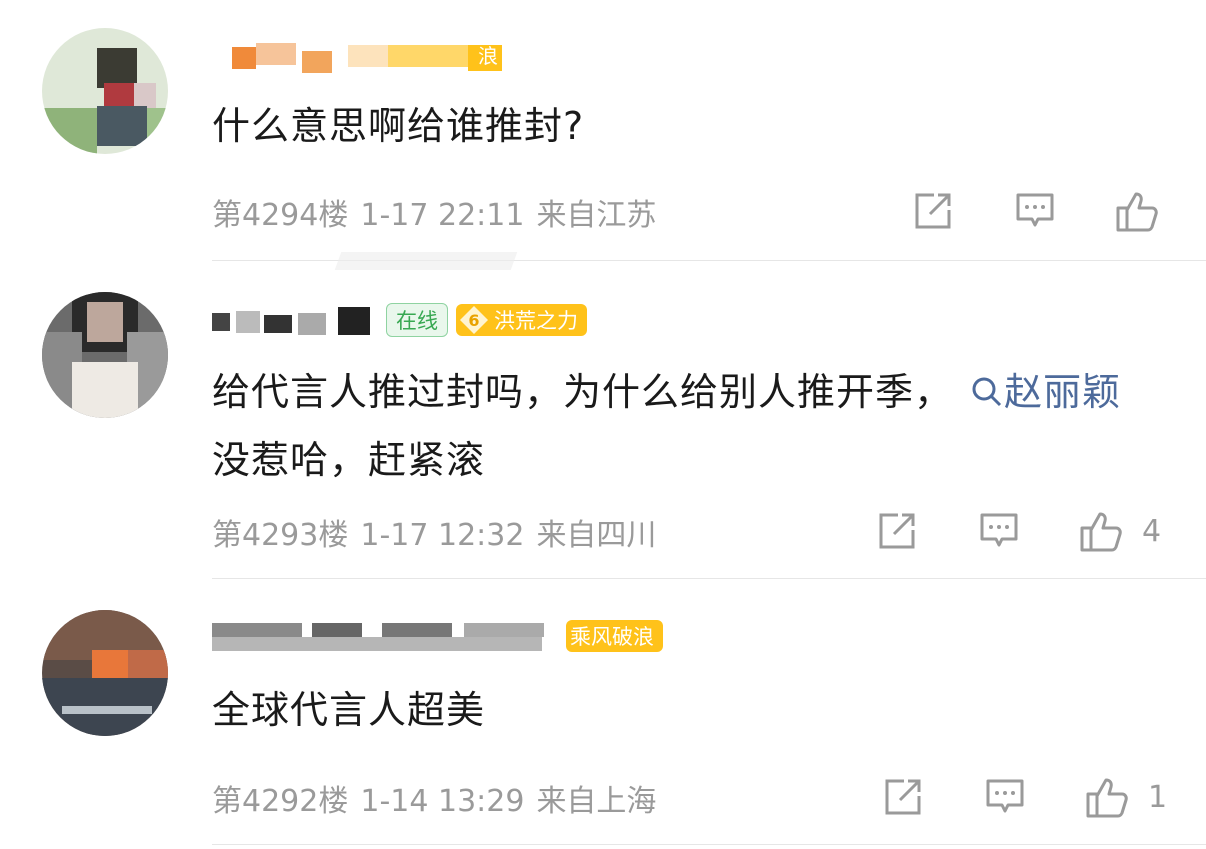 This screenshot has height=849, width=1206. I want to click on comment-date: 1-14 13:29, so click(442, 801).